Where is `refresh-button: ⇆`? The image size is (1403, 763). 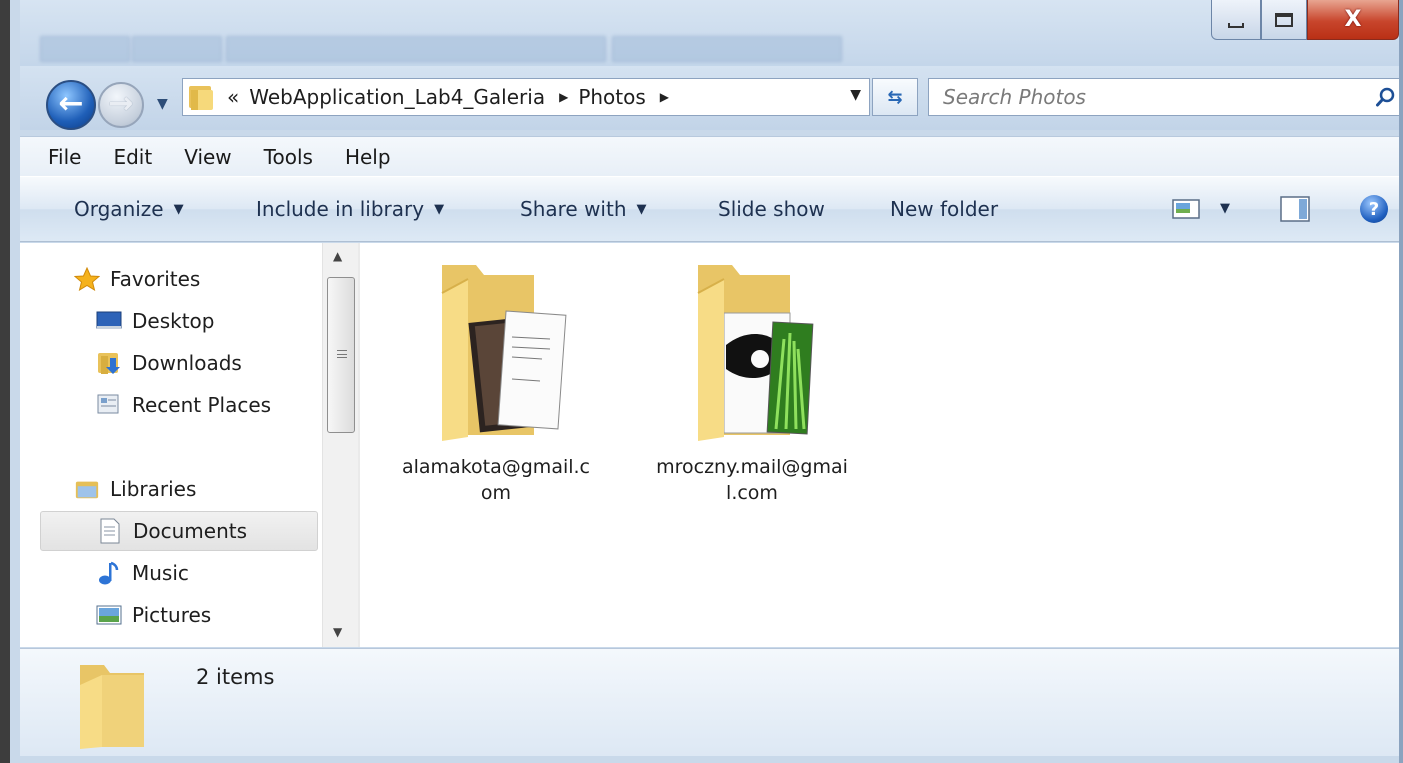 refresh-button: ⇆ is located at coordinates (895, 97).